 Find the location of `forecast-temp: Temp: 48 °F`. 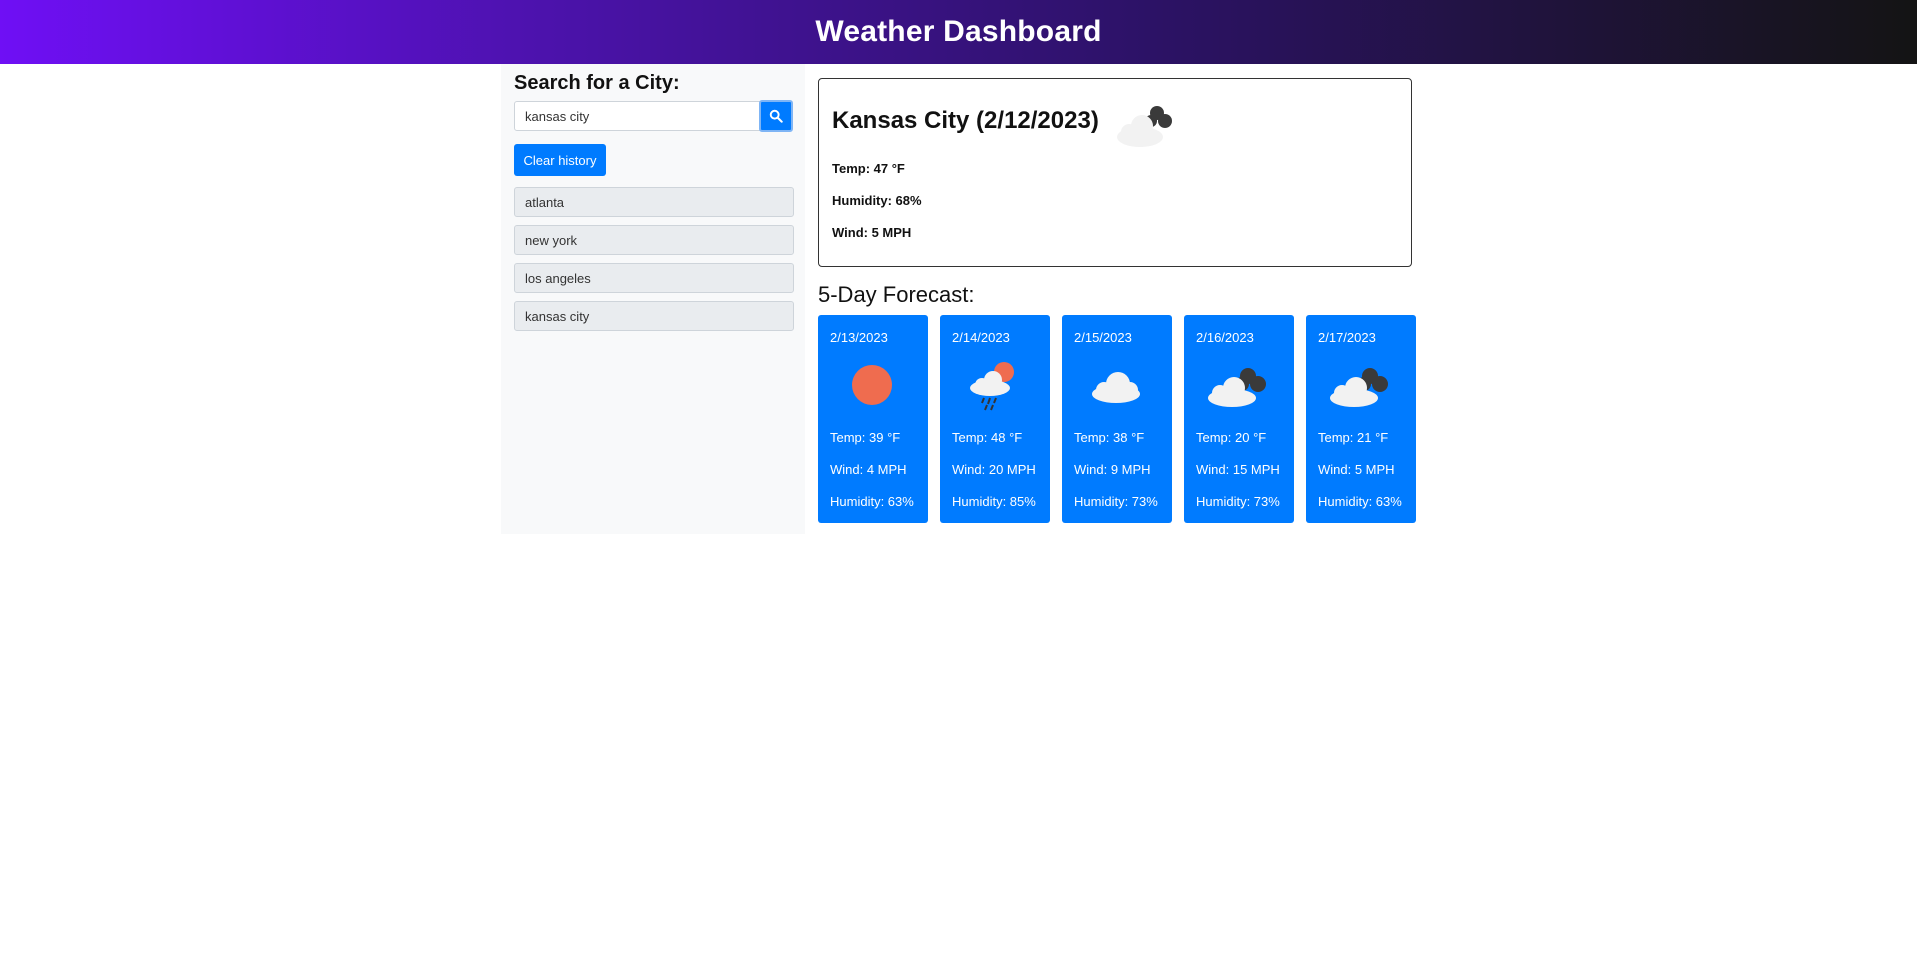

forecast-temp: Temp: 48 °F is located at coordinates (987, 437).